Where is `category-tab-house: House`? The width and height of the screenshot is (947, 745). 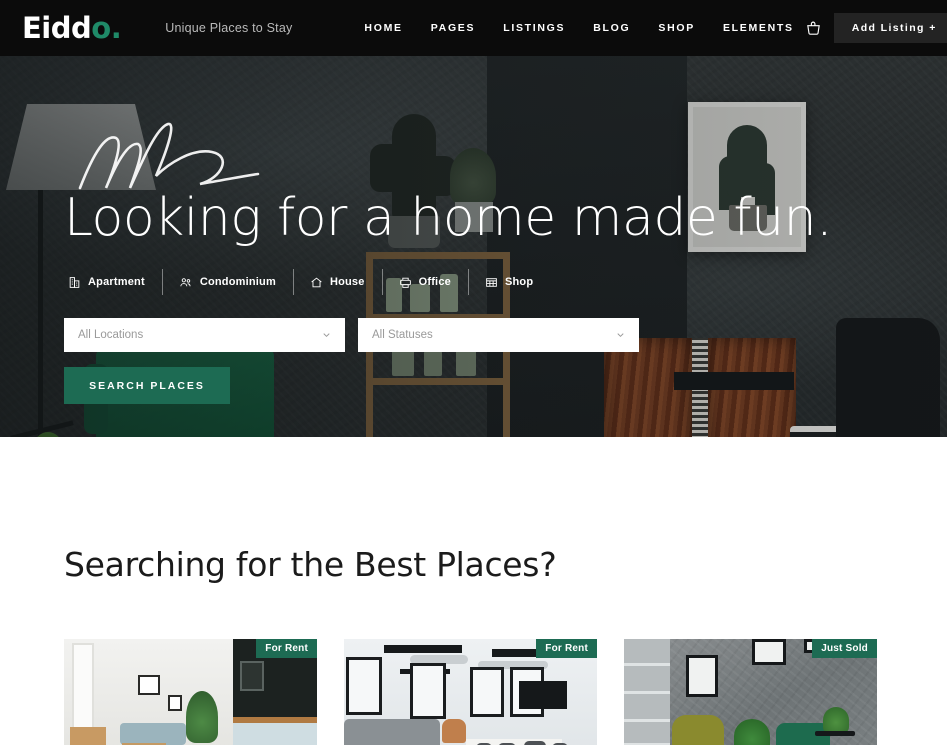
category-tab-house: House is located at coordinates (337, 282).